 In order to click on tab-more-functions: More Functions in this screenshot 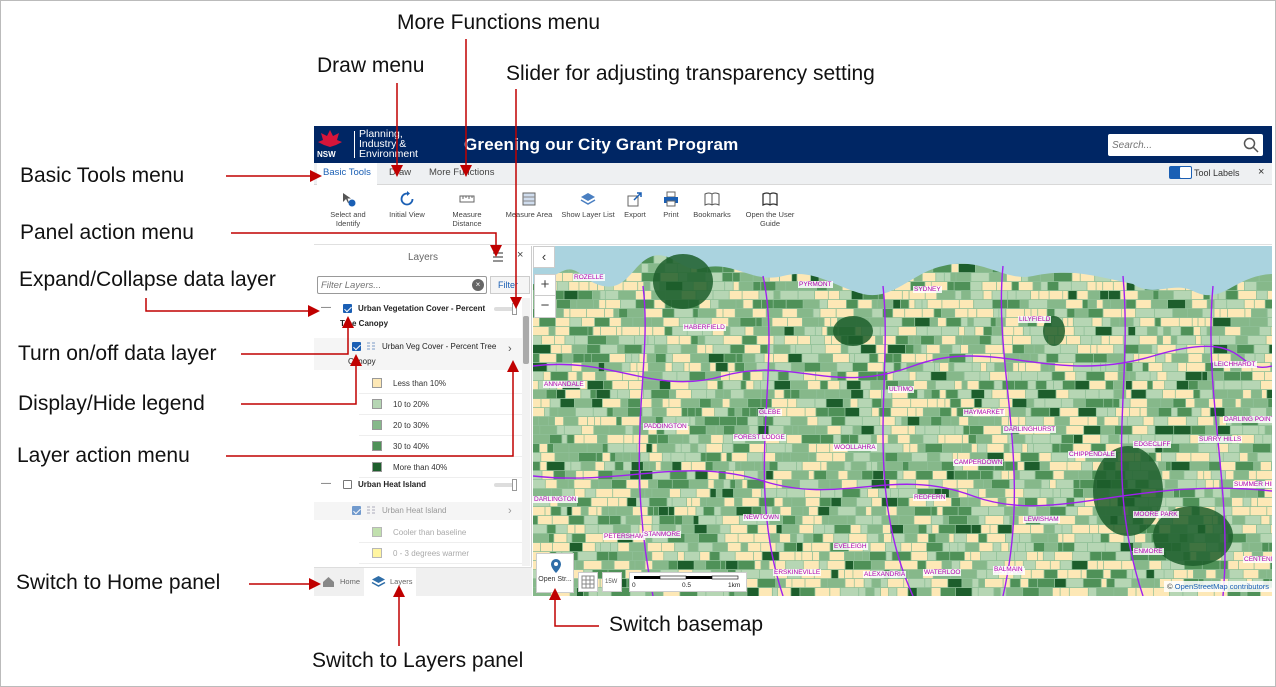, I will do `click(461, 172)`.